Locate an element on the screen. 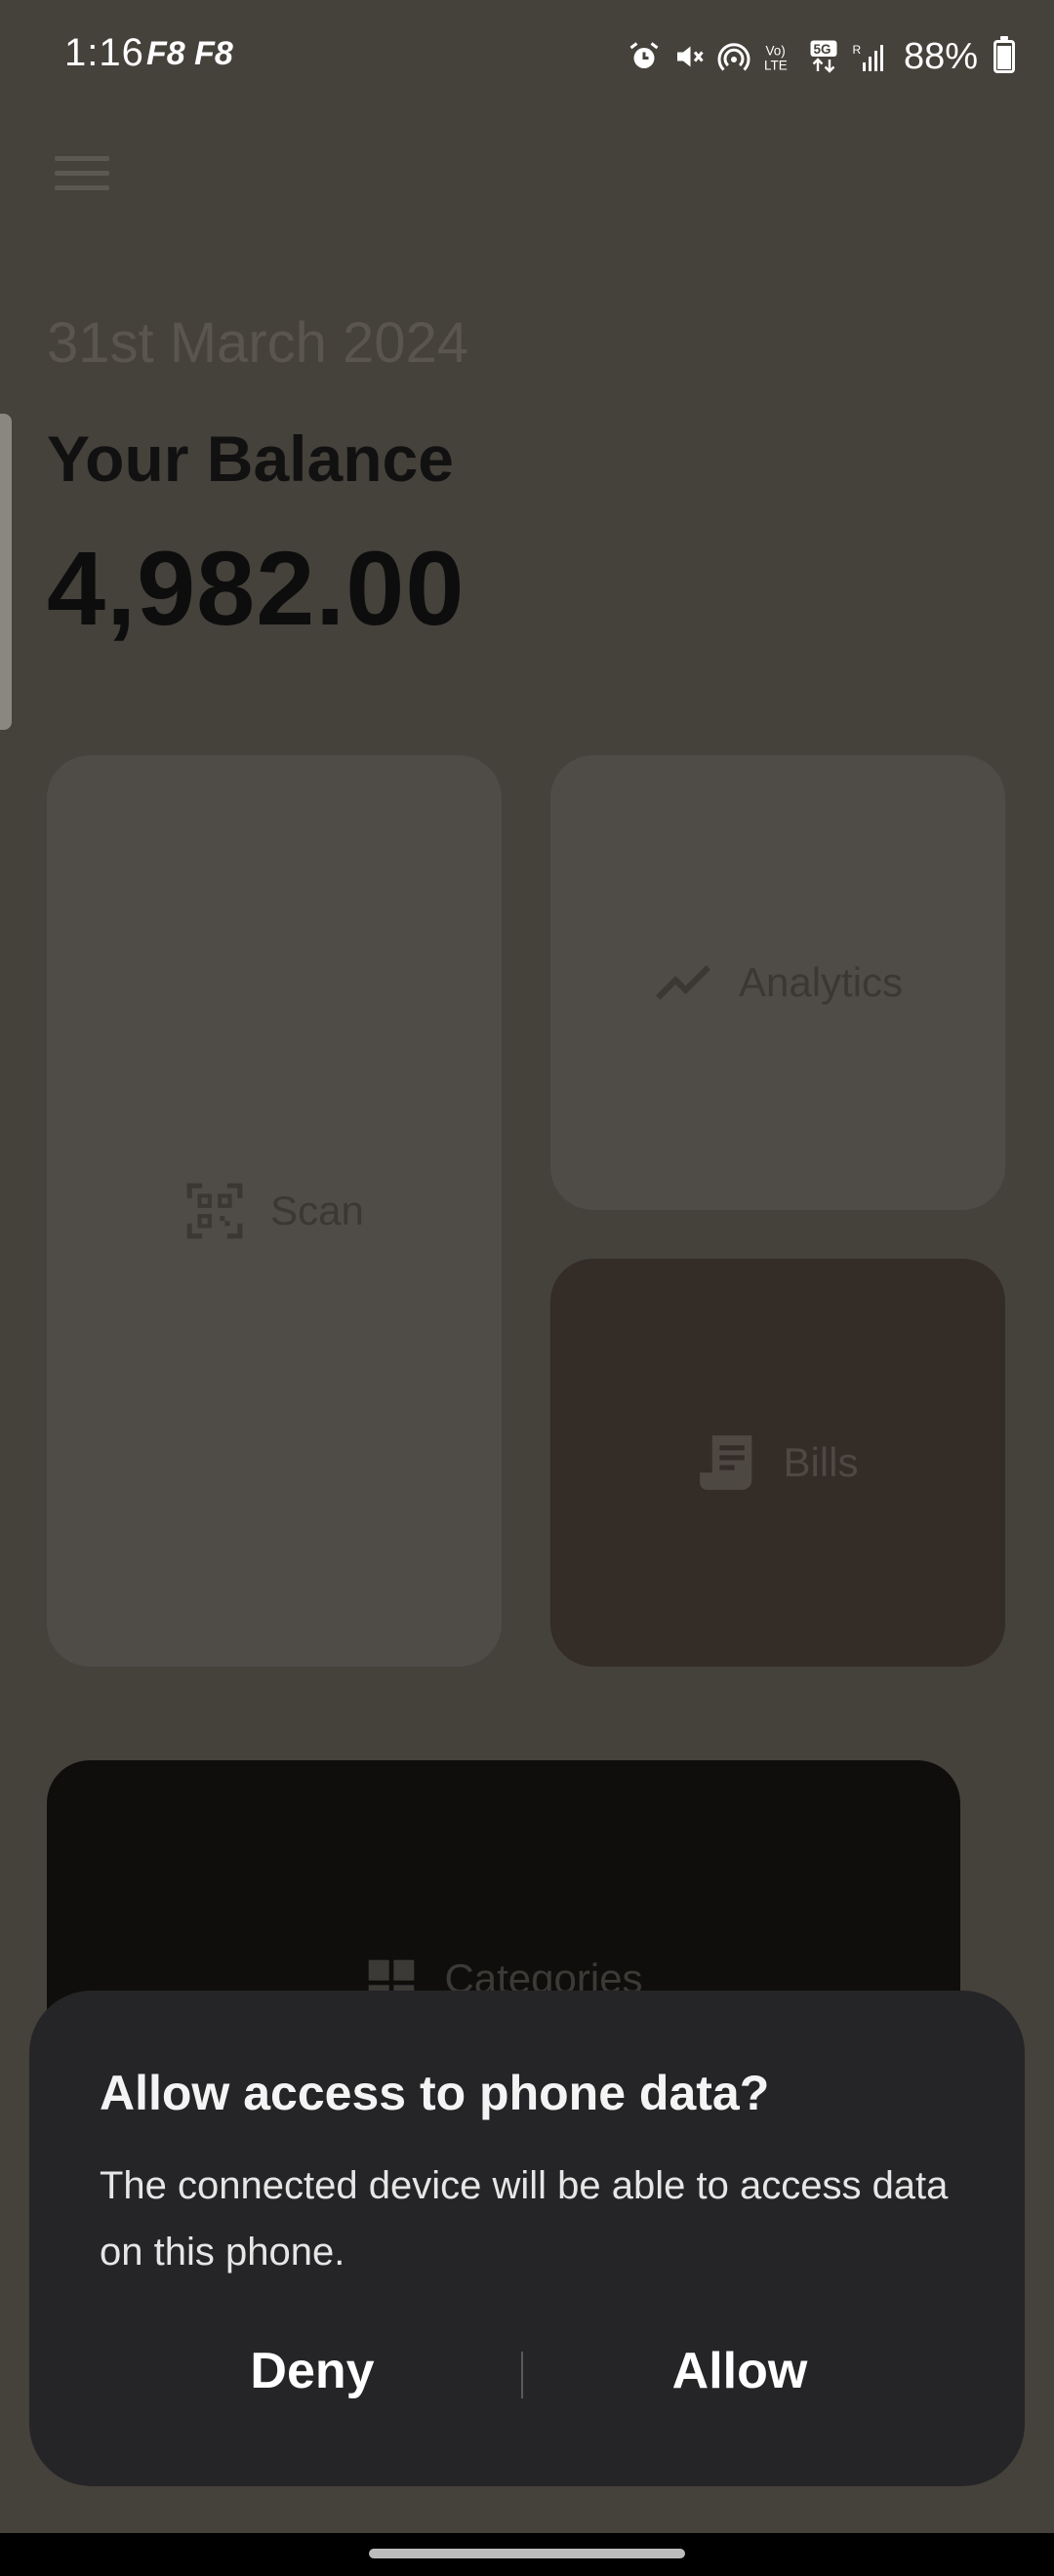 The height and width of the screenshot is (2576, 1054). volte-icon: Vo)LTE is located at coordinates (776, 58).